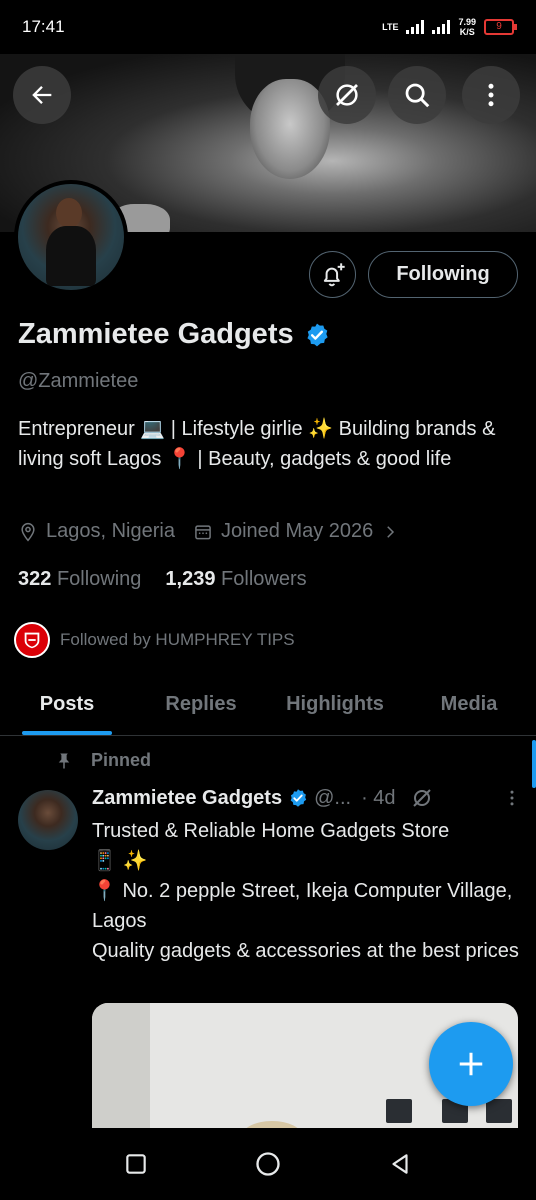 The image size is (536, 1200). I want to click on post-more-icon, so click(512, 798).